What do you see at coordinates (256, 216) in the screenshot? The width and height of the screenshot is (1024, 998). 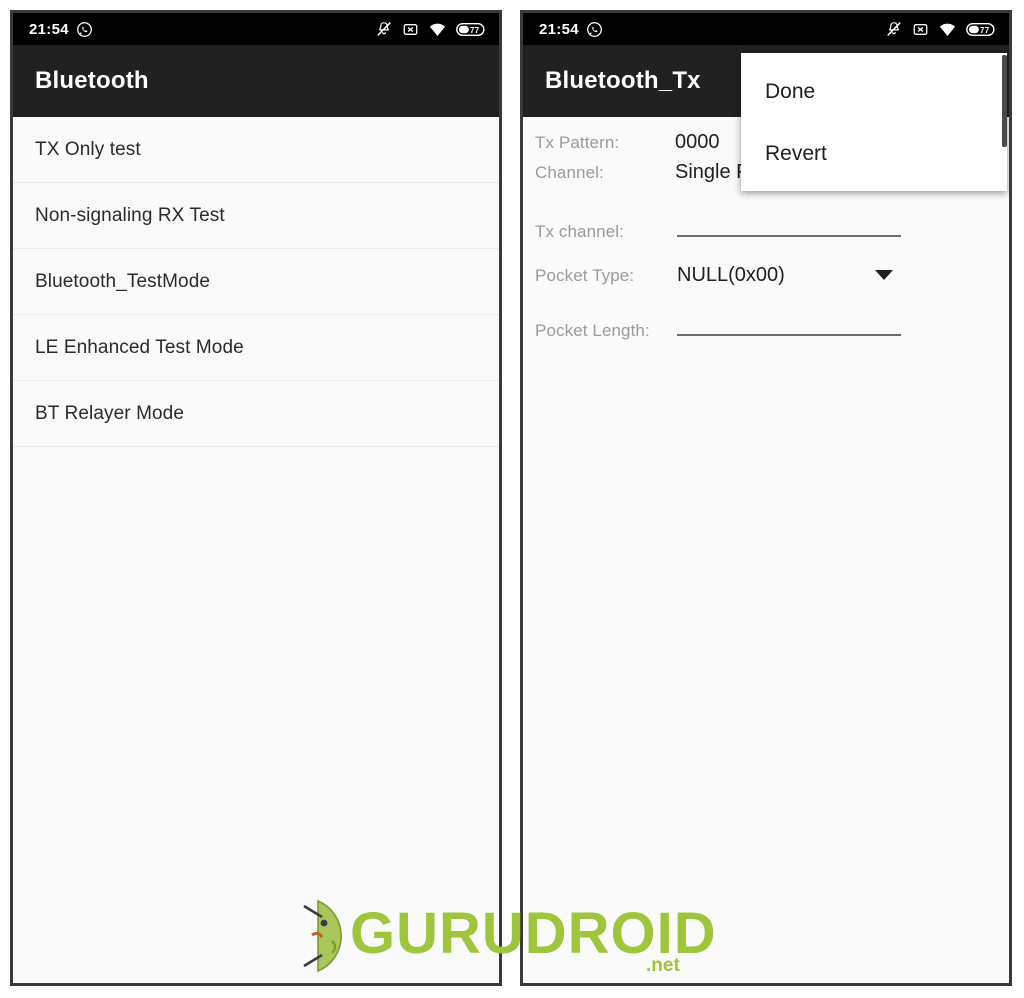 I see `list-item-non-signaling-rx-test: Non-signaling RX Test` at bounding box center [256, 216].